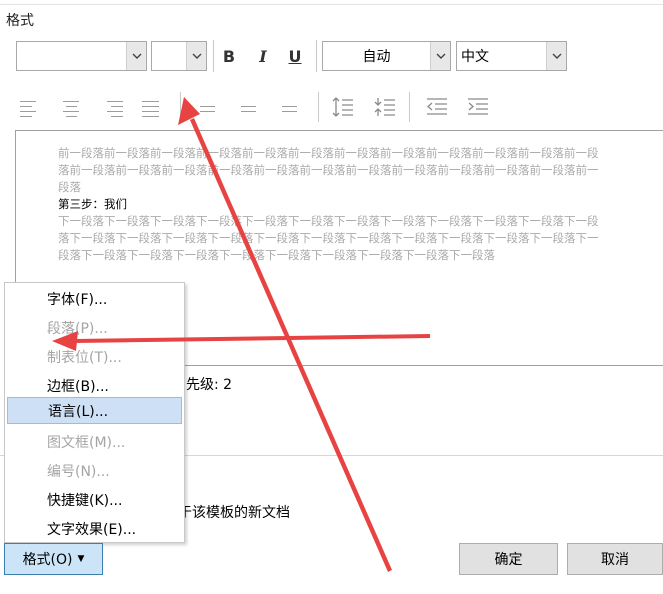 Image resolution: width=663 pixels, height=594 pixels. I want to click on section-title: 格式, so click(20, 21).